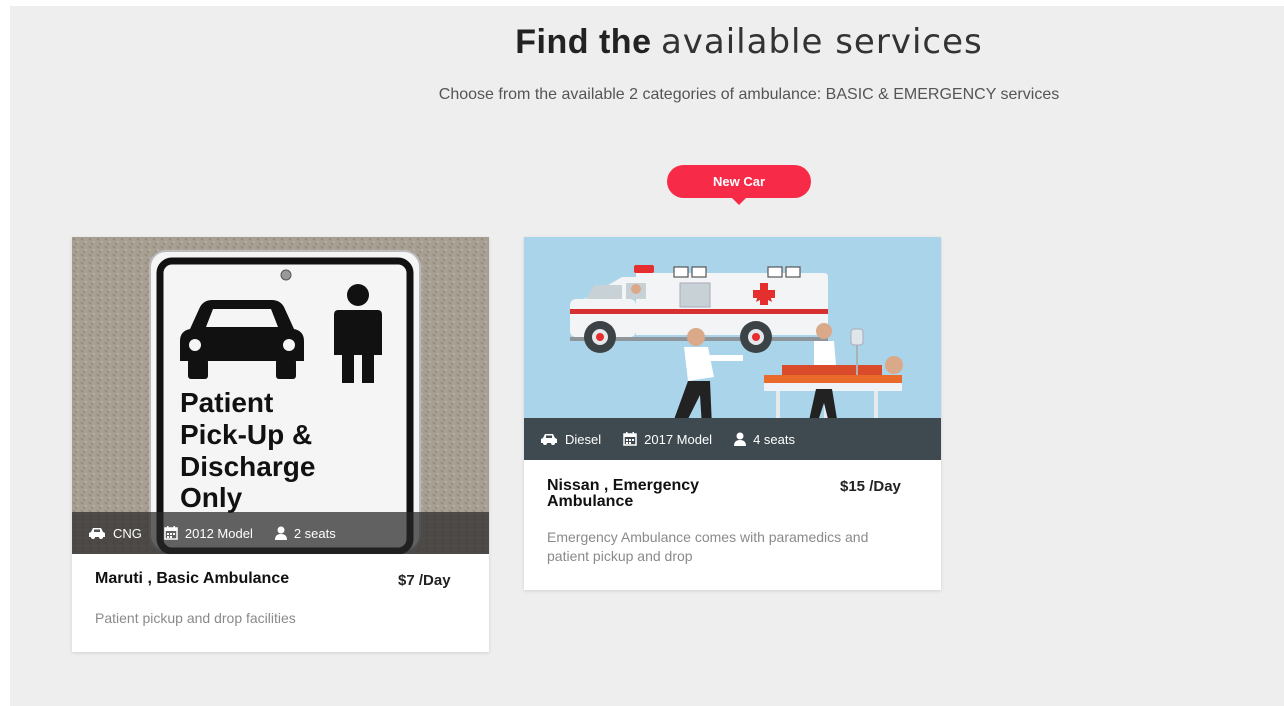 The image size is (1284, 706). What do you see at coordinates (870, 486) in the screenshot?
I see `card-price: $15 /Day` at bounding box center [870, 486].